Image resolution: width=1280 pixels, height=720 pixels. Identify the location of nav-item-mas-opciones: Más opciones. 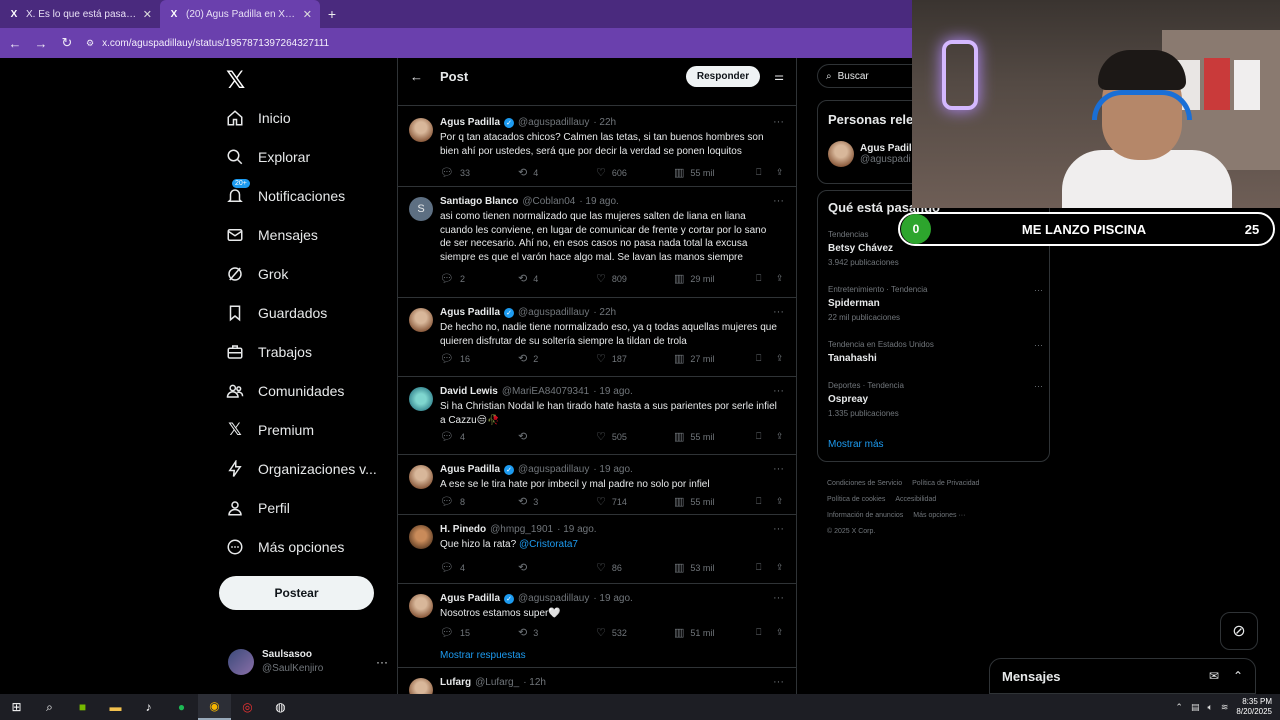
(285, 547).